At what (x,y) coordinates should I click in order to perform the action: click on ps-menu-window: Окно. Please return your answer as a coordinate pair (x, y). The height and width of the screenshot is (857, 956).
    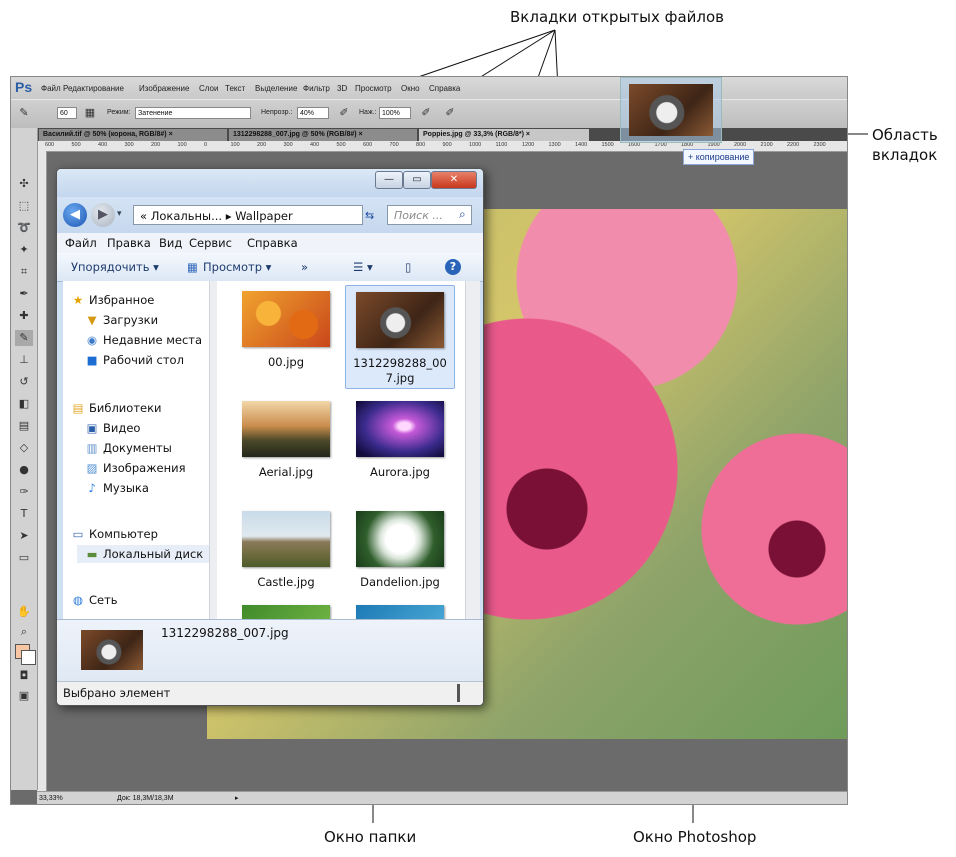
    Looking at the image, I should click on (410, 88).